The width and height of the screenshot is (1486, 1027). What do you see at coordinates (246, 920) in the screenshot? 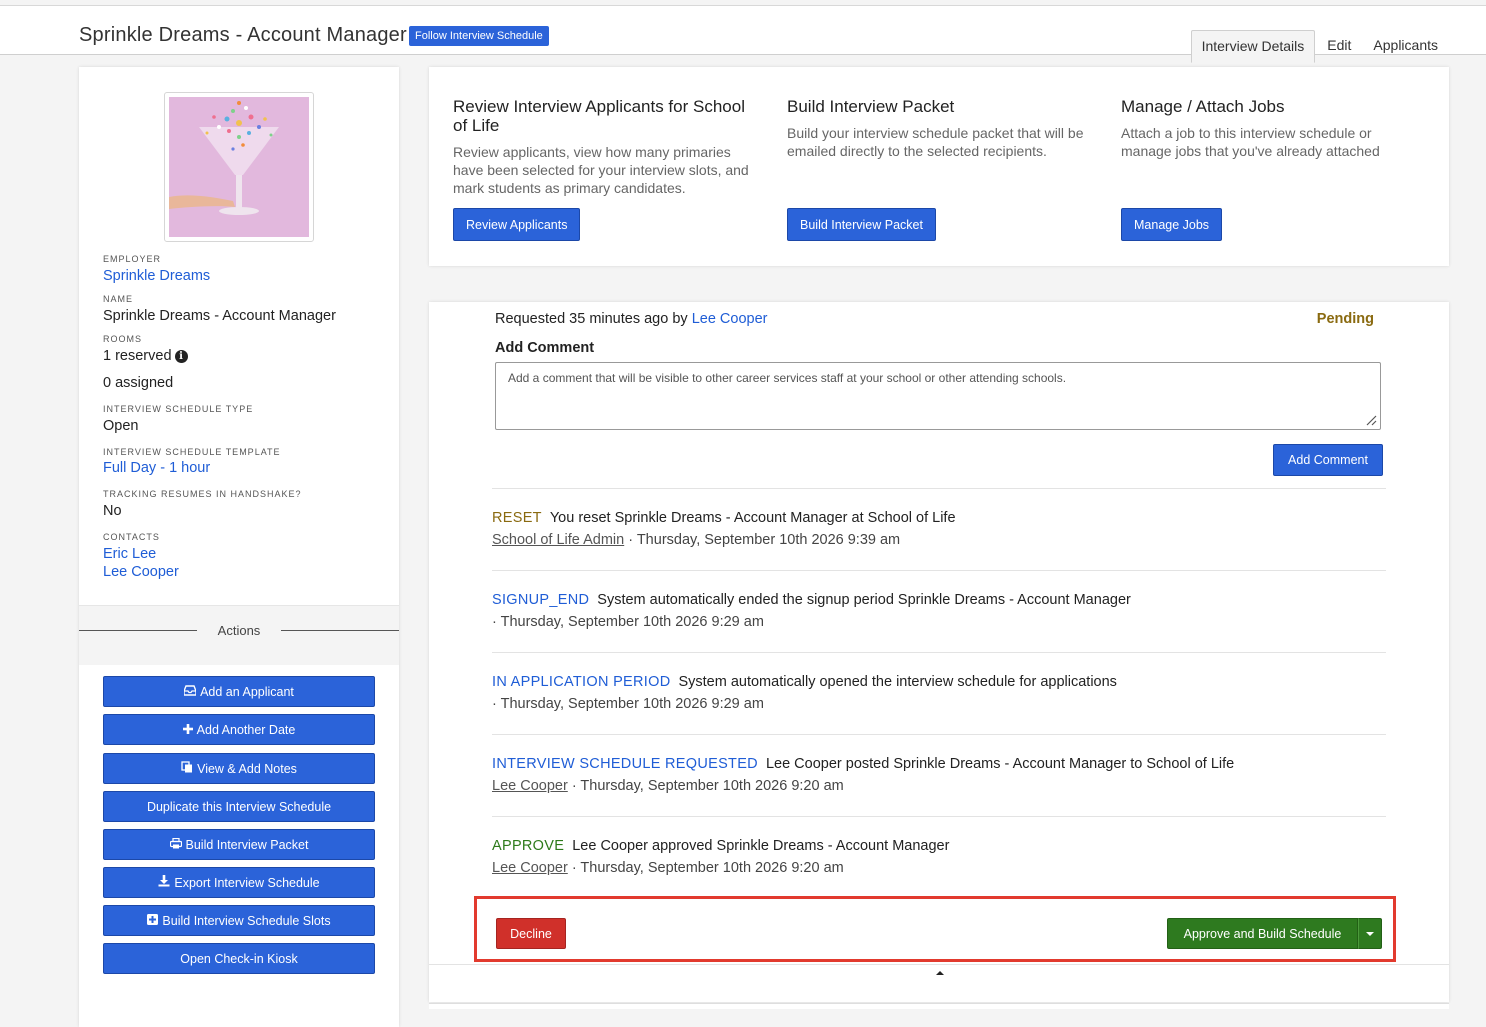
I see `build-schedule-slots-label: Build Interview Schedule Slots` at bounding box center [246, 920].